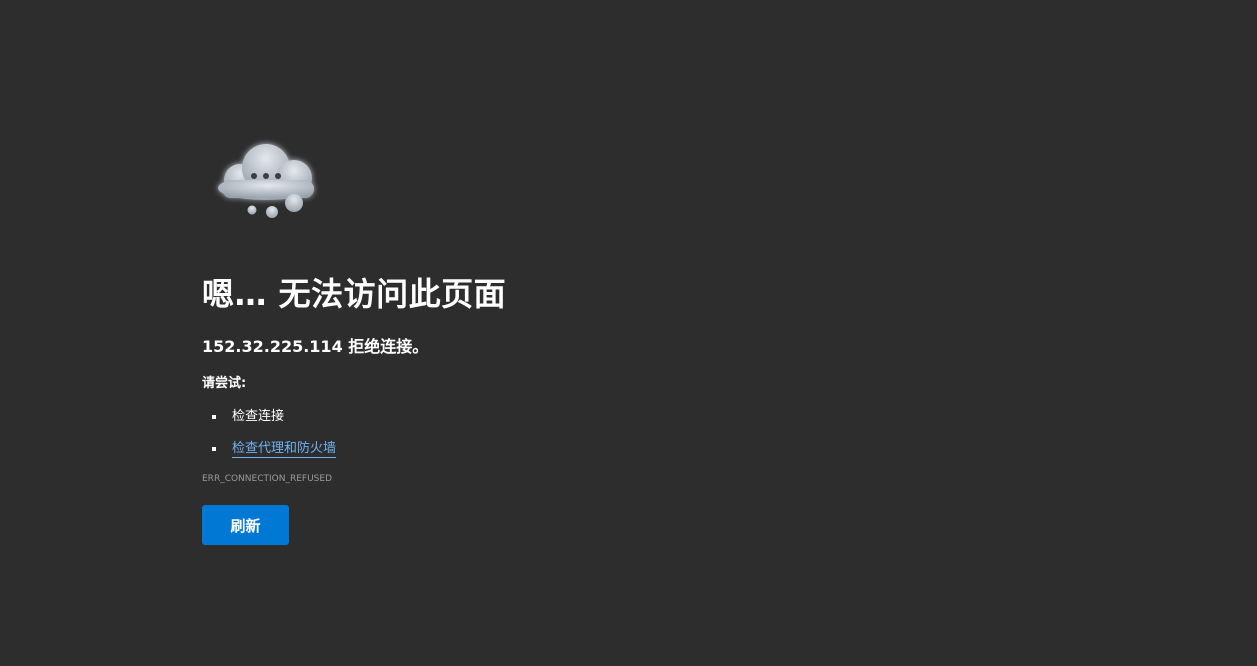 This screenshot has height=666, width=1257. Describe the element at coordinates (267, 479) in the screenshot. I see `error-code: ERR_CONNECTION_REFUSED` at that location.